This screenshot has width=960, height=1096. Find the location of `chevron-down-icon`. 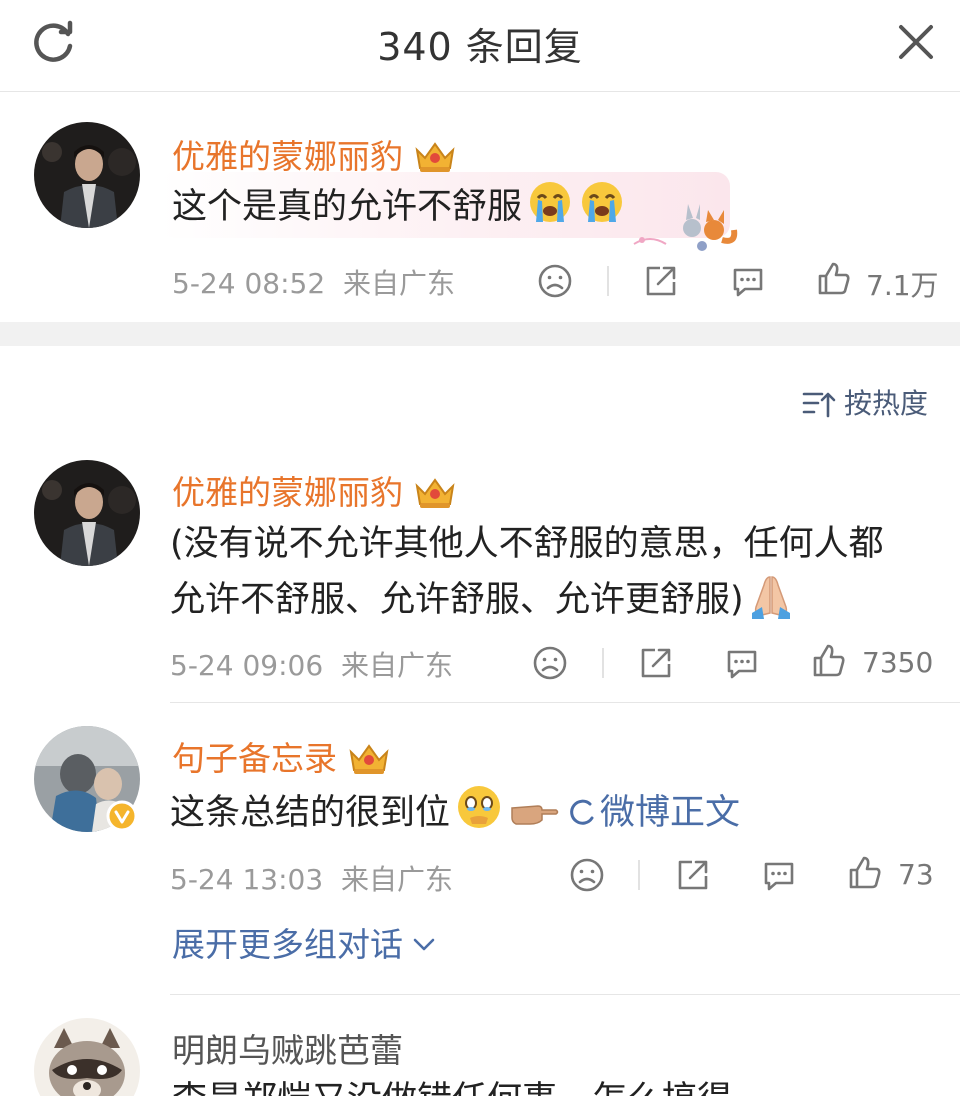

chevron-down-icon is located at coordinates (424, 944).